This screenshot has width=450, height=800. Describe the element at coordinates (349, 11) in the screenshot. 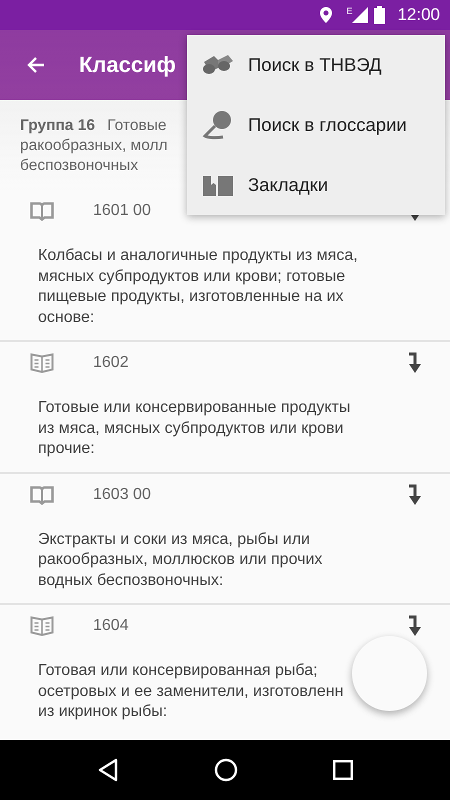

I see `network-type: E` at that location.